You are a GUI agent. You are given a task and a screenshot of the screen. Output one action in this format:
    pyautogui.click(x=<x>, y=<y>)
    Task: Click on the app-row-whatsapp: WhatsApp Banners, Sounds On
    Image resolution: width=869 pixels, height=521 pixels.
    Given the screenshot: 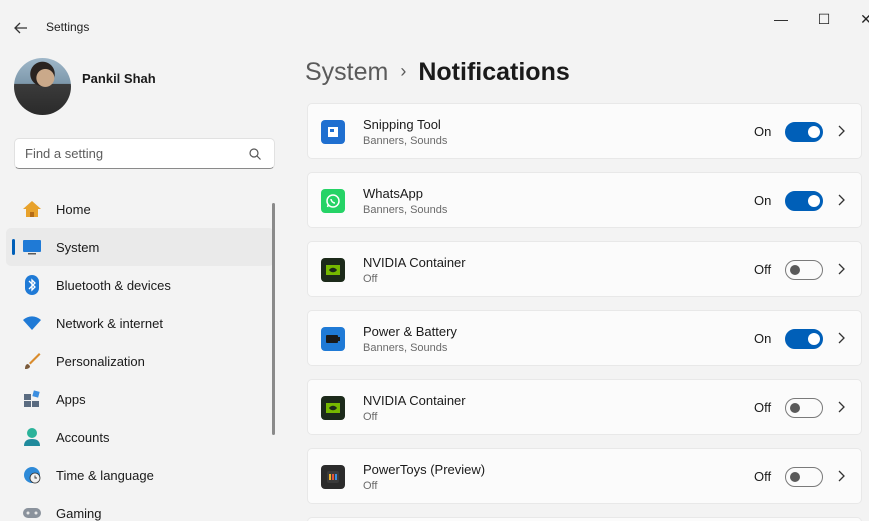 What is the action you would take?
    pyautogui.click(x=584, y=200)
    